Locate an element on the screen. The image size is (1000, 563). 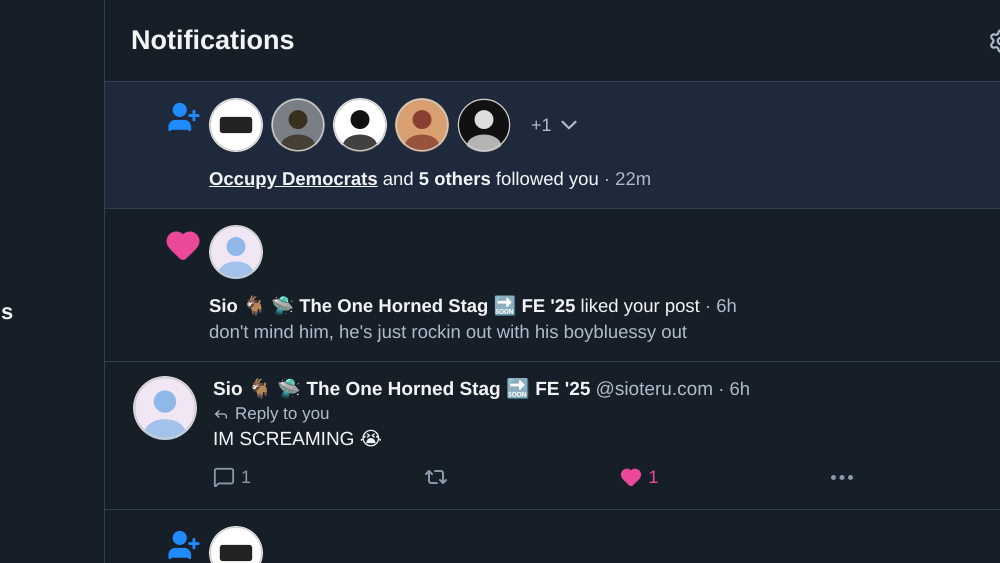
reply-button: 1 is located at coordinates (232, 477).